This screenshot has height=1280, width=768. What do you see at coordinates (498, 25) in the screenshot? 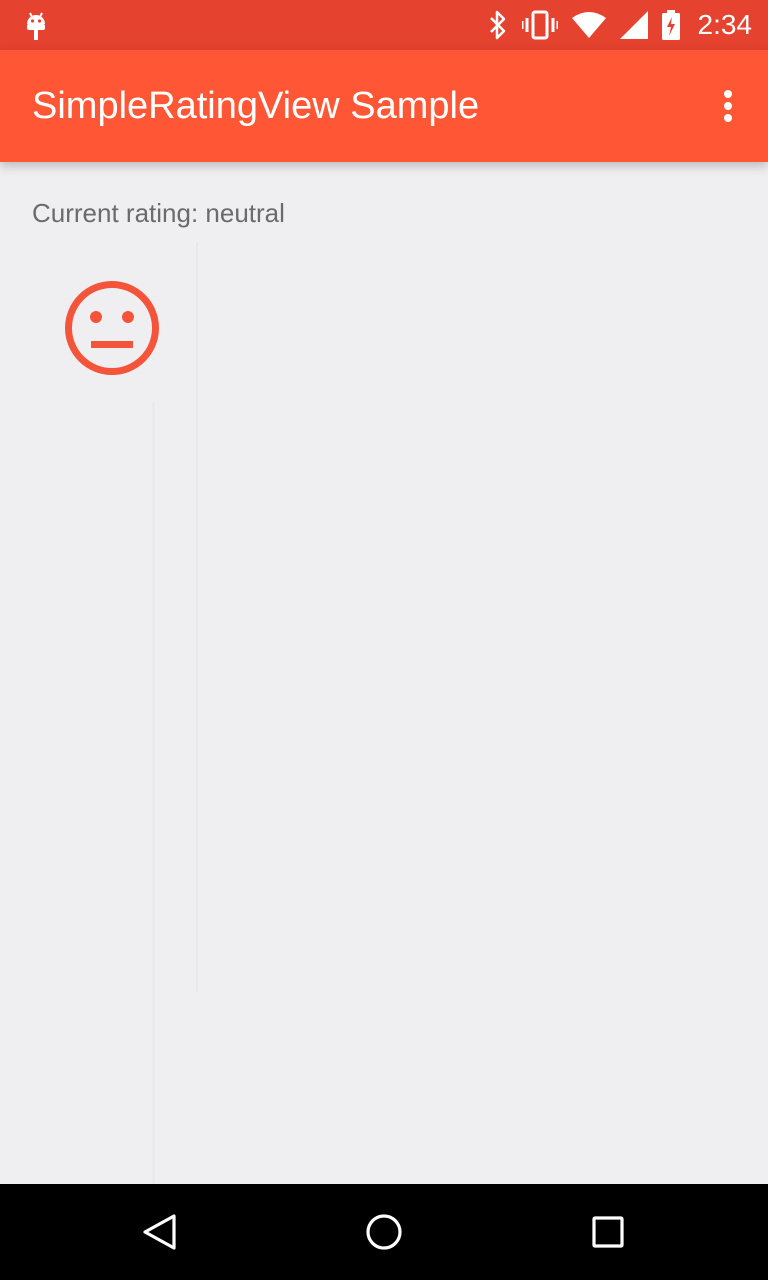
I see `bluetooth-icon` at bounding box center [498, 25].